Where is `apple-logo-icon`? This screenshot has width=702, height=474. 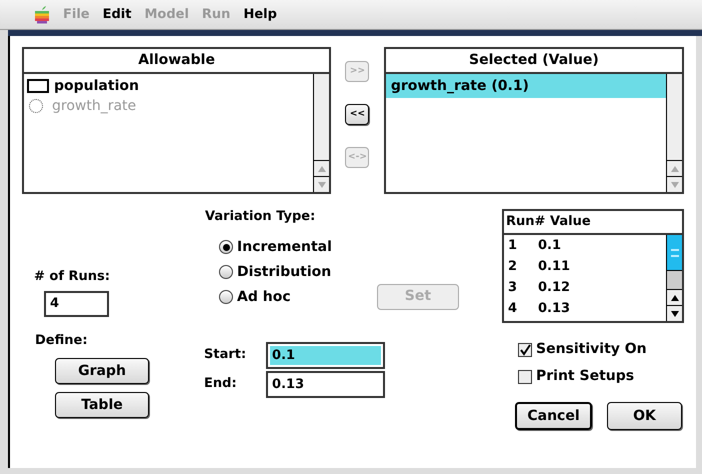
apple-logo-icon is located at coordinates (42, 15).